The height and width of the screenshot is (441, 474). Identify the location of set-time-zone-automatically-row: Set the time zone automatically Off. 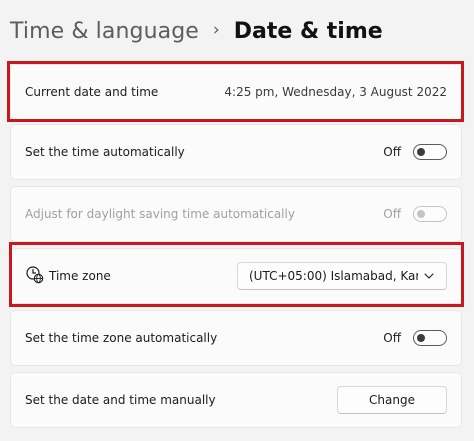
(236, 338).